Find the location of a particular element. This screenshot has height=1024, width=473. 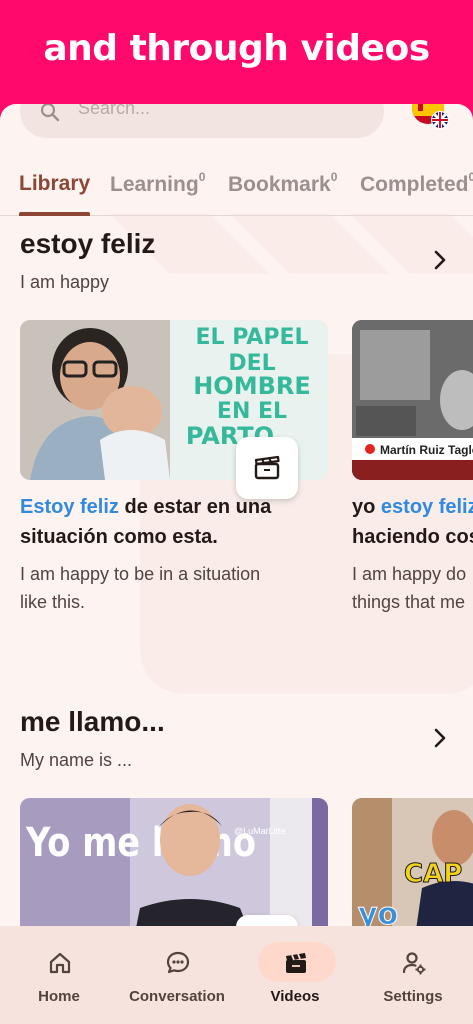

tab-completed-label: Completed is located at coordinates (414, 184).